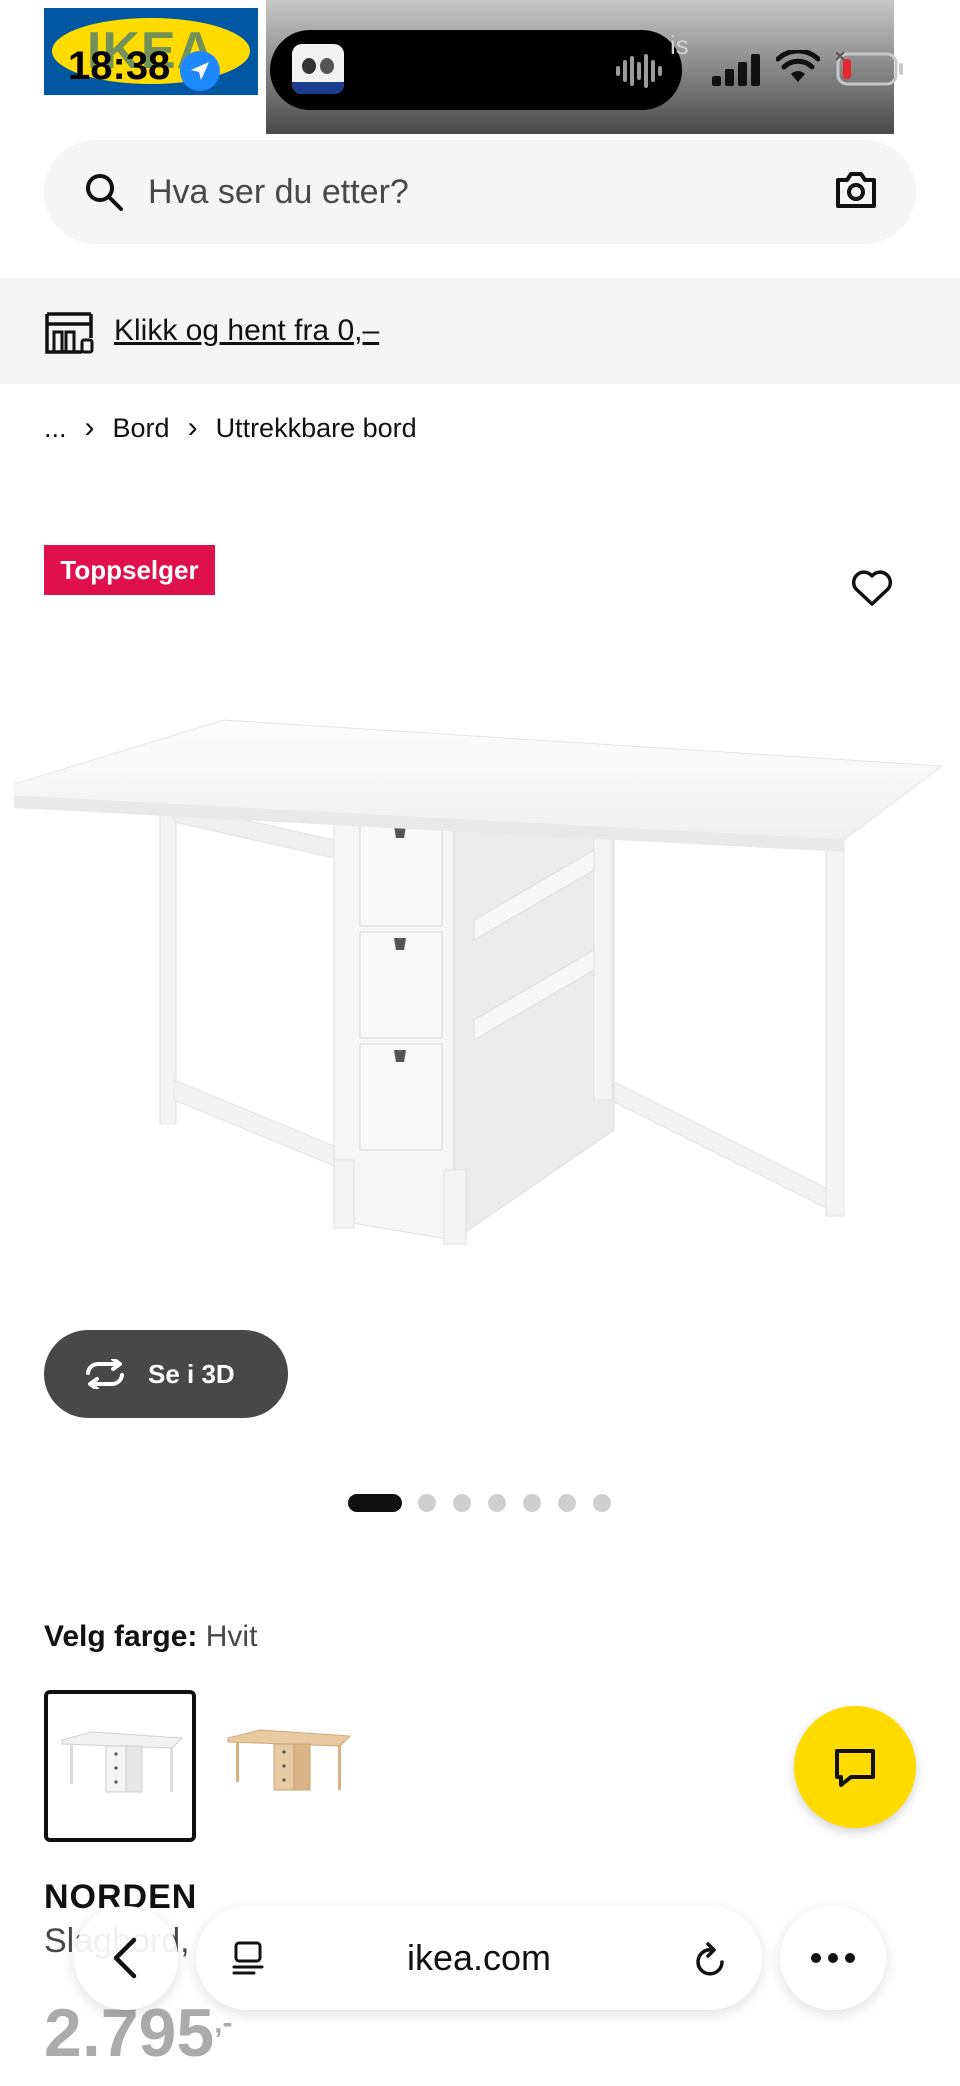 Image resolution: width=960 pixels, height=2086 pixels. What do you see at coordinates (316, 428) in the screenshot?
I see `breadcrumb-uttrekkbare-bord: Uttrekkbare bord` at bounding box center [316, 428].